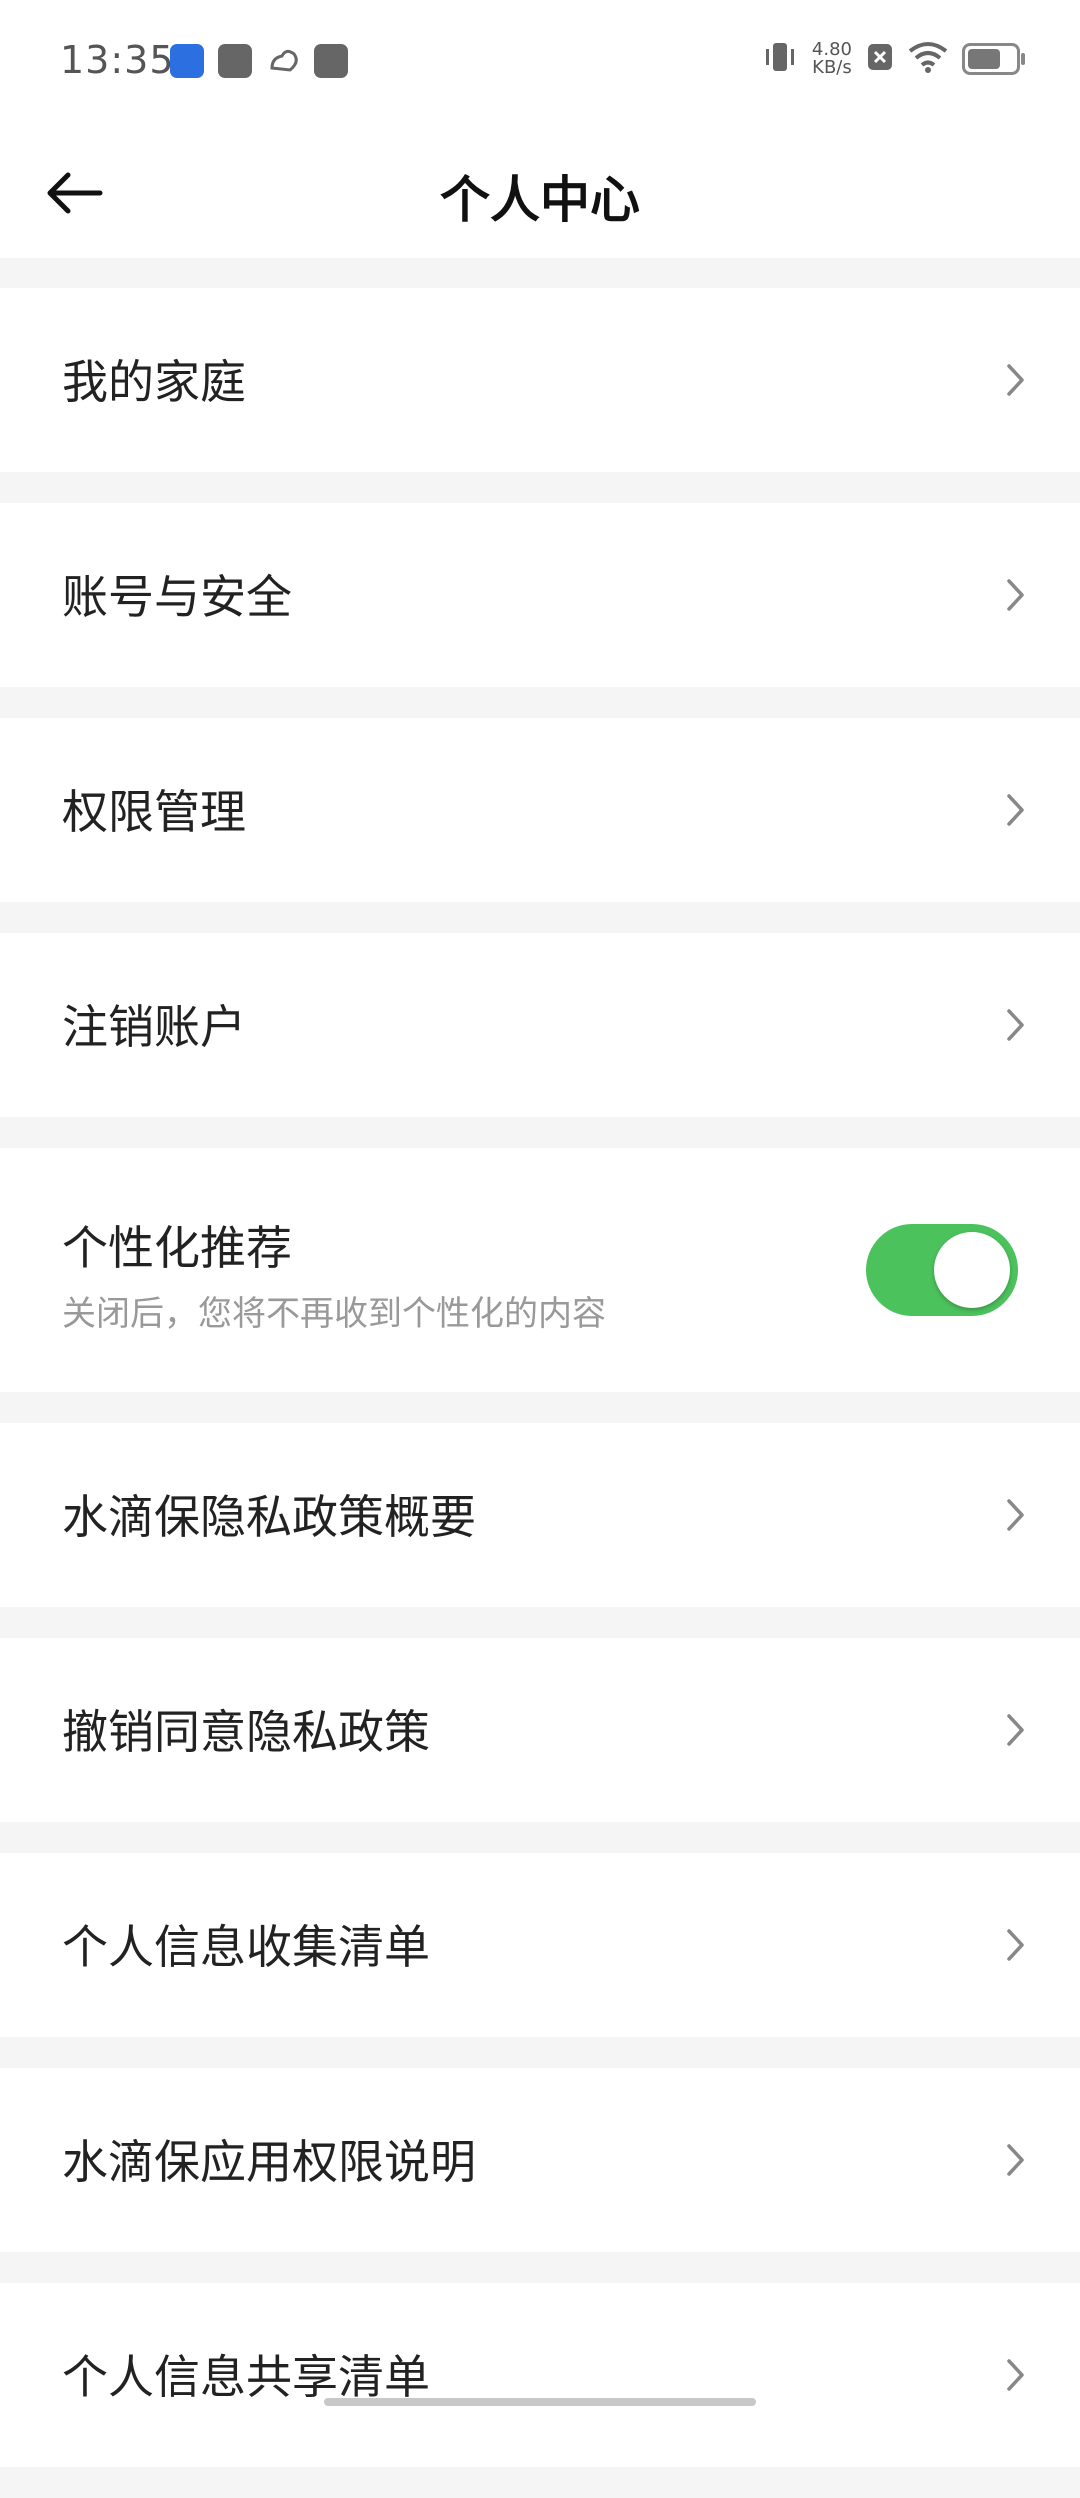  I want to click on personalization-subtitle: 关闭后，您将不再收到个性化的内容, so click(334, 1314).